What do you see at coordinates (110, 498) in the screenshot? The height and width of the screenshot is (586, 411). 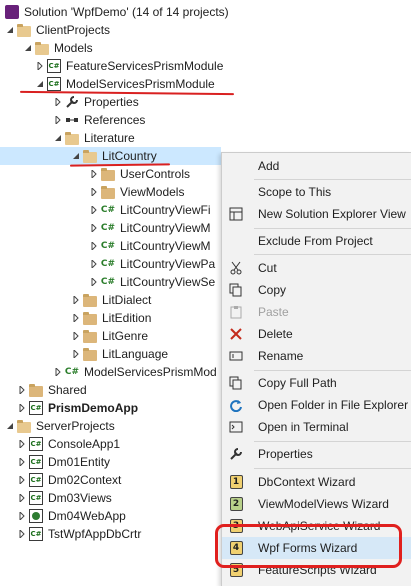 I see `tree-row-dm03: C# Dm03Views` at bounding box center [110, 498].